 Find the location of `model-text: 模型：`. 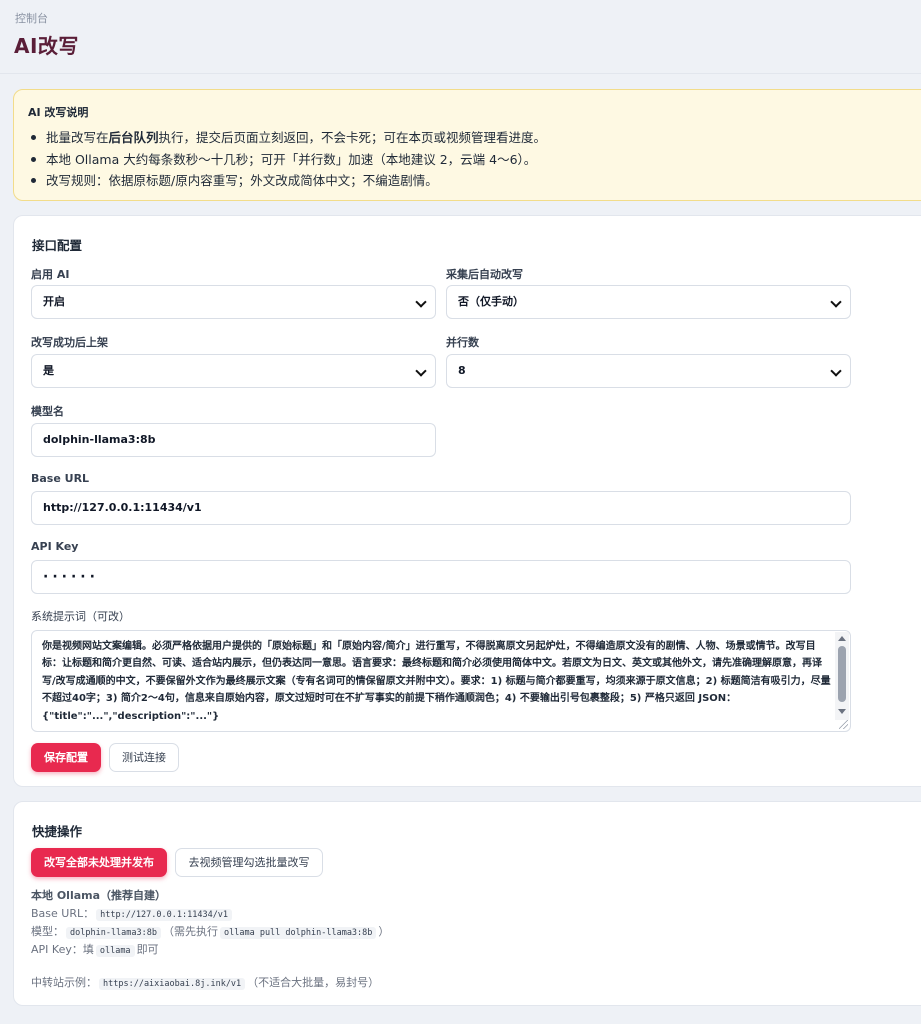

model-text: 模型： is located at coordinates (47, 931).